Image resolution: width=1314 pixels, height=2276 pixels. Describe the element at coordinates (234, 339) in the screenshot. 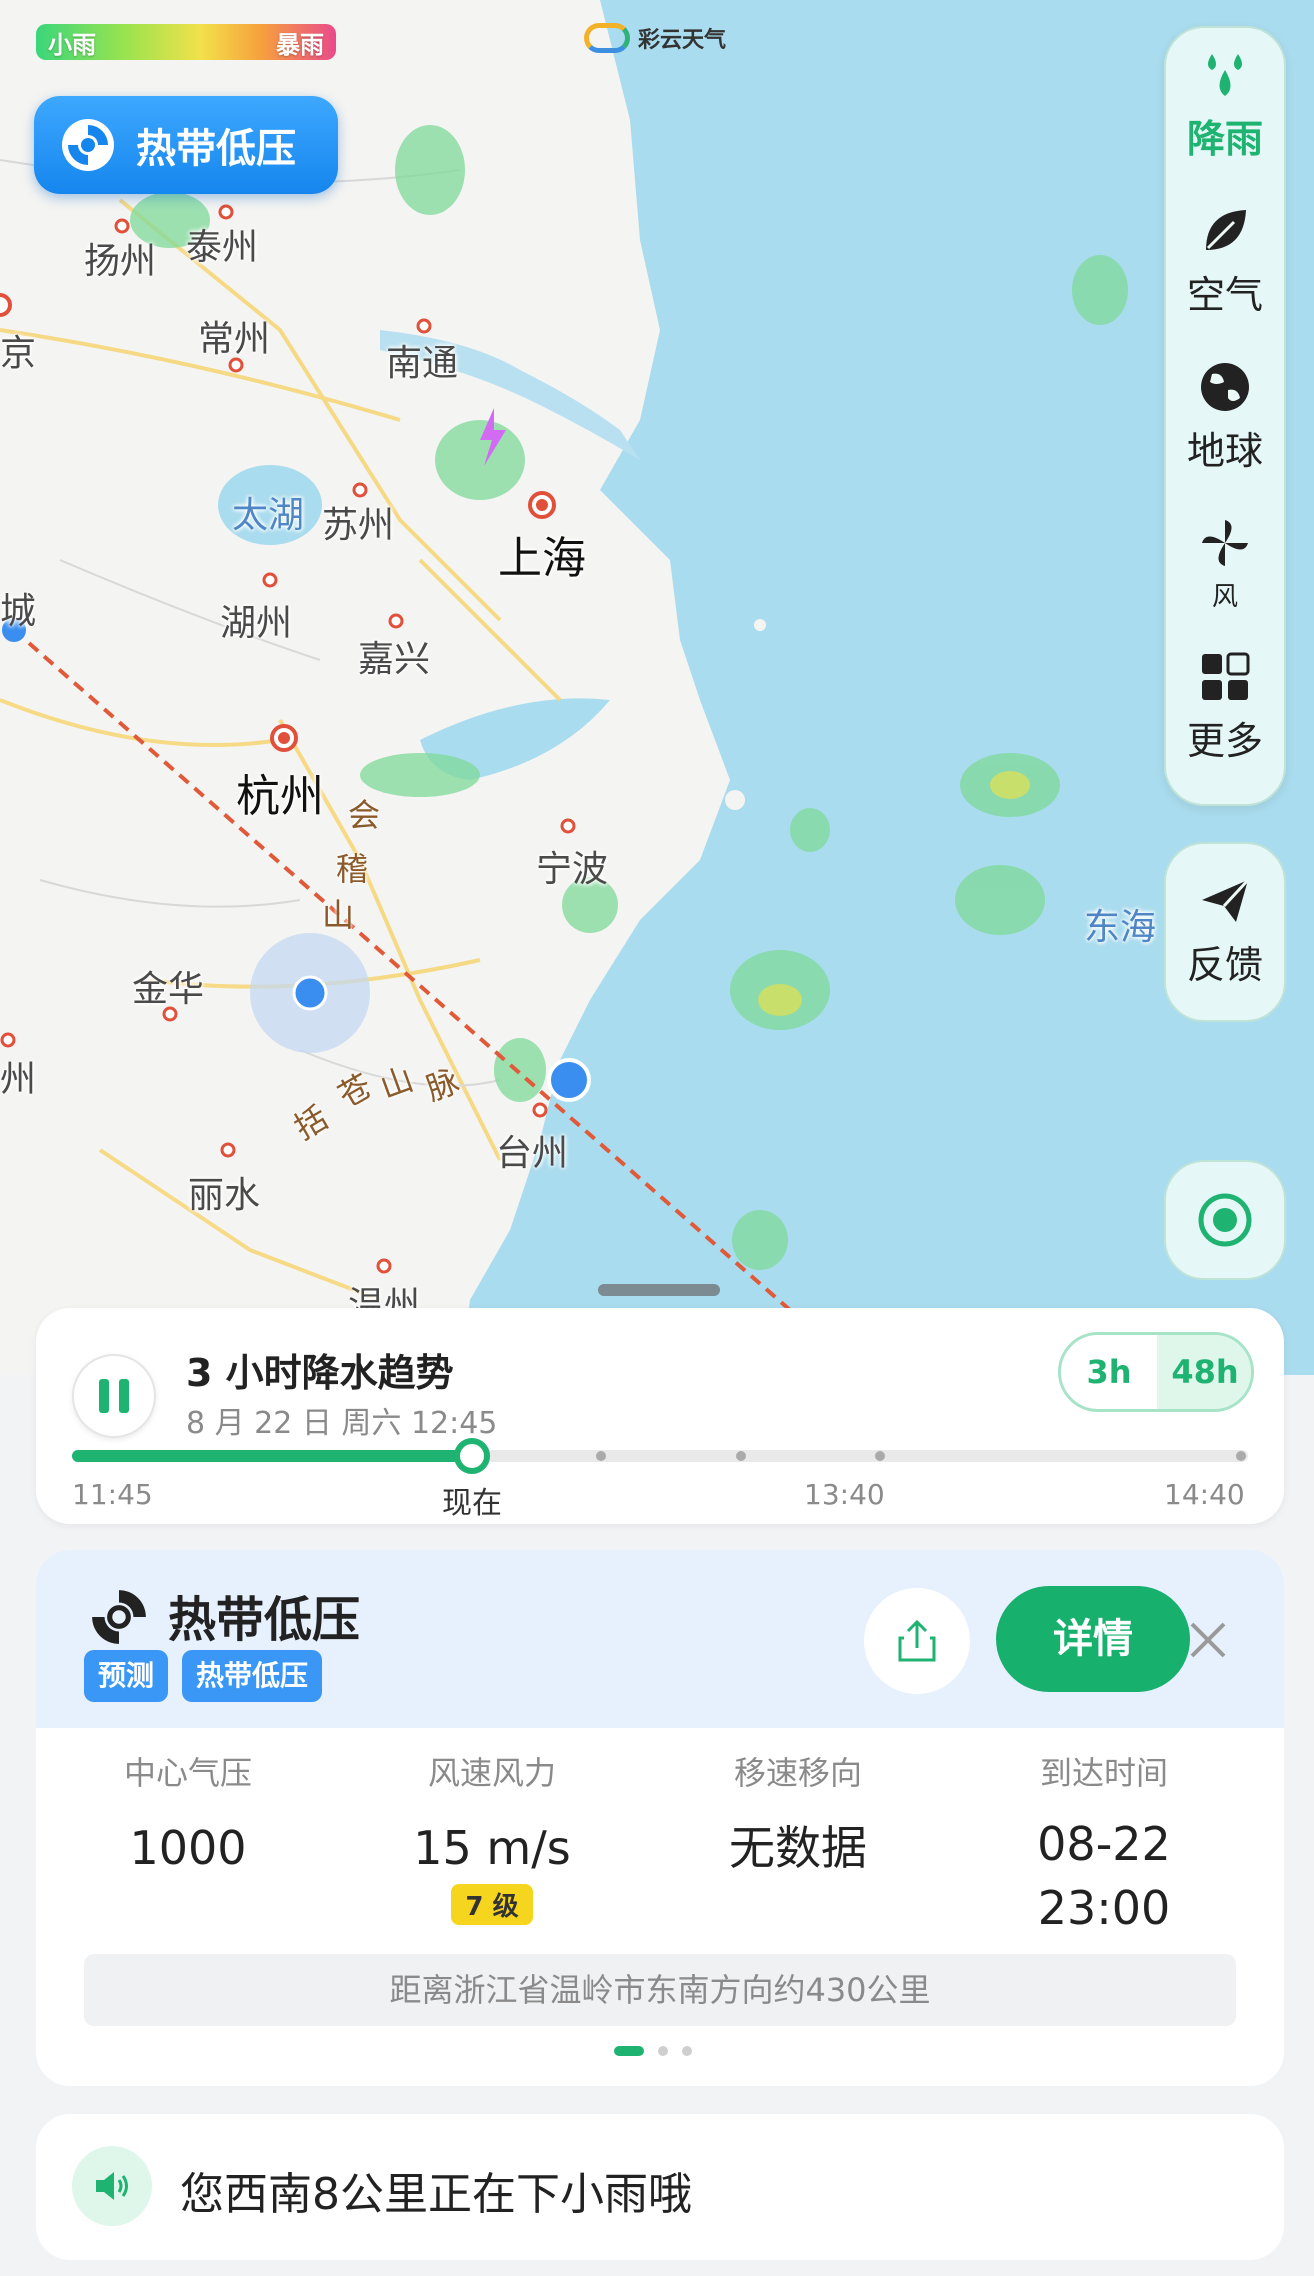

I see `city-label: 常州` at that location.